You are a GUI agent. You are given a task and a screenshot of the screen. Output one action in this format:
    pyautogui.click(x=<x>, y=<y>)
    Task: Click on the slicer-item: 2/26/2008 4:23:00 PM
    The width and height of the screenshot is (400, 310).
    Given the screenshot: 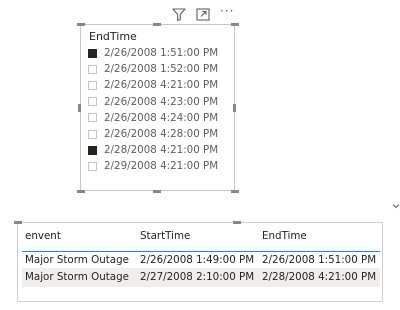 What is the action you would take?
    pyautogui.click(x=153, y=102)
    